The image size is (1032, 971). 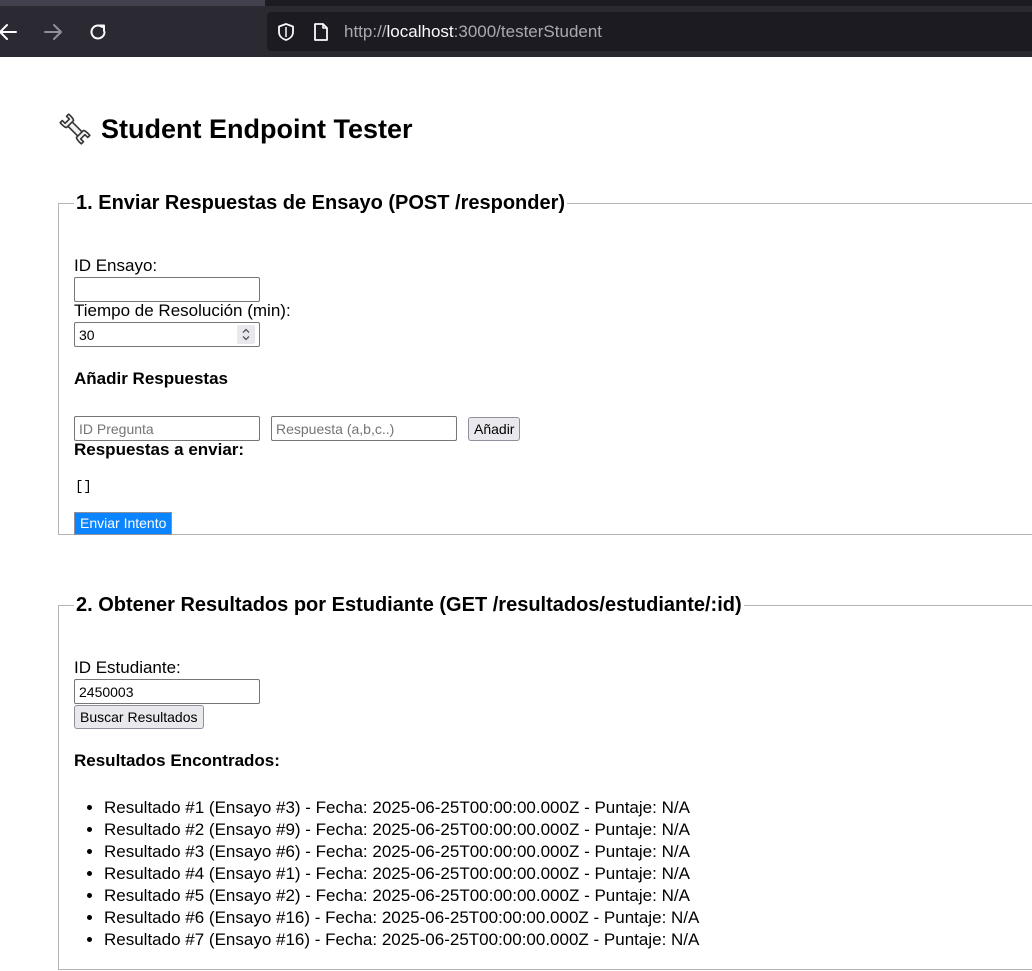 I want to click on active-tab-edge, so click(x=132, y=3).